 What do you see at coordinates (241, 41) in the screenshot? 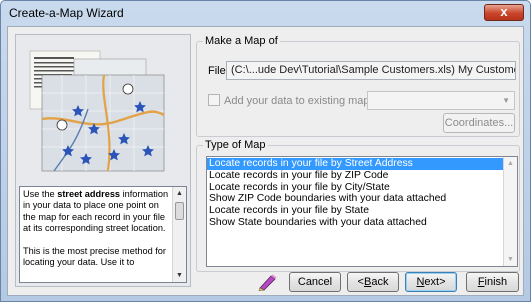
I see `make-map-group-label: Make a Map of` at bounding box center [241, 41].